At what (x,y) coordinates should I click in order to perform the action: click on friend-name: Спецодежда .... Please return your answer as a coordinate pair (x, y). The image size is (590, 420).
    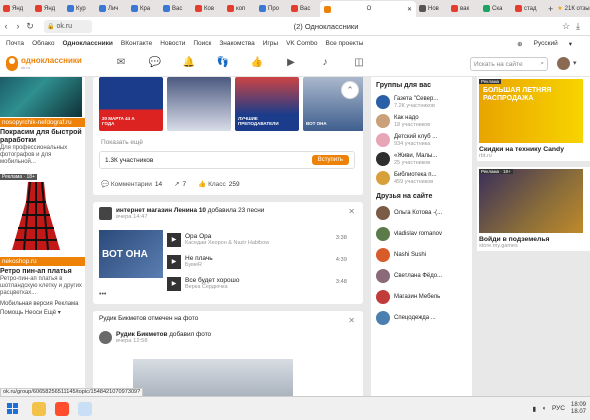
    Looking at the image, I should click on (415, 318).